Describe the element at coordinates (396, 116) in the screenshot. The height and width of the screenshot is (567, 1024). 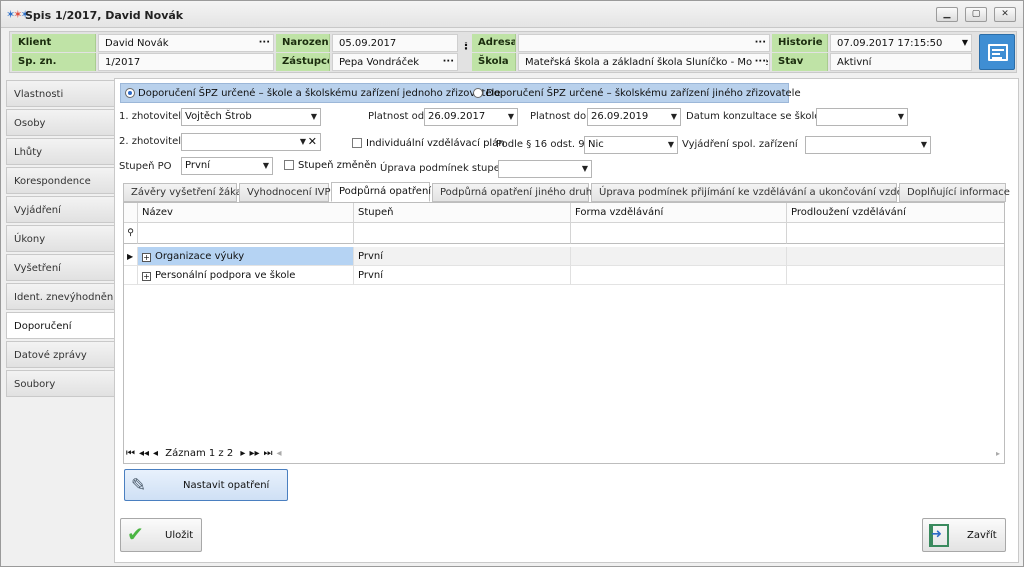
I see `platnost-od-label: Platnost od` at that location.